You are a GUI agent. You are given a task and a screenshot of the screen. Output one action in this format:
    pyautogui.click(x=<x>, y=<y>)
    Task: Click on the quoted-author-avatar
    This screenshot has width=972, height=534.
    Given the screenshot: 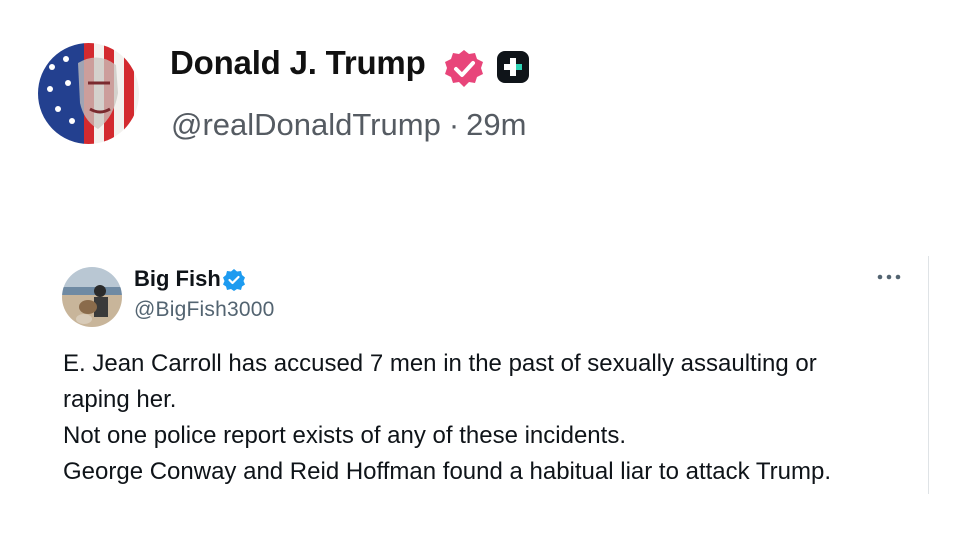 What is the action you would take?
    pyautogui.click(x=92, y=297)
    